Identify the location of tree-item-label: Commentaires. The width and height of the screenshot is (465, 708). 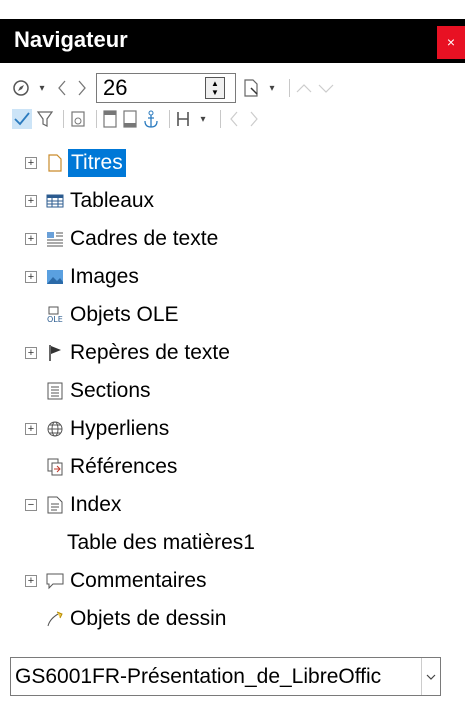
(138, 580).